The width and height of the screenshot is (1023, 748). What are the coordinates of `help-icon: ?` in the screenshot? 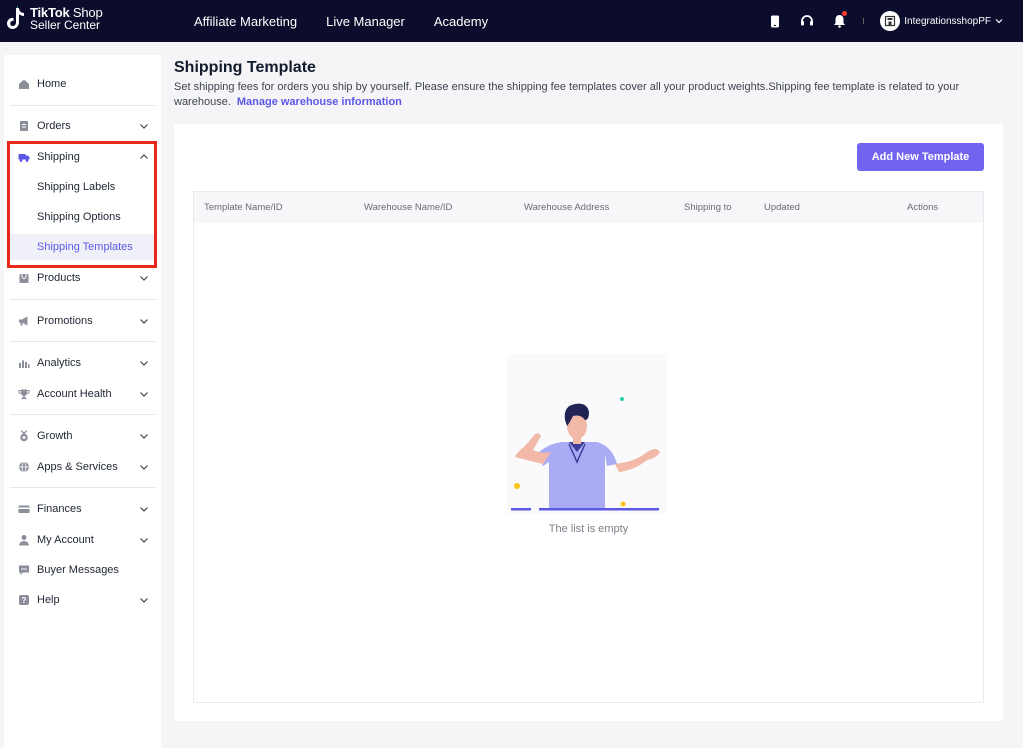 It's located at (24, 600).